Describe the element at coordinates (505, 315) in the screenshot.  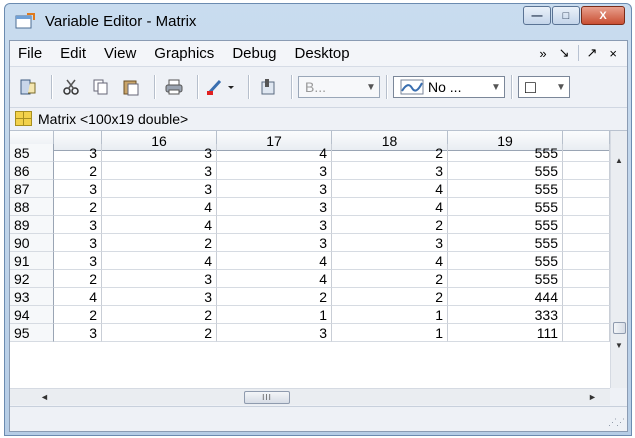
I see `table-cell: 333` at that location.